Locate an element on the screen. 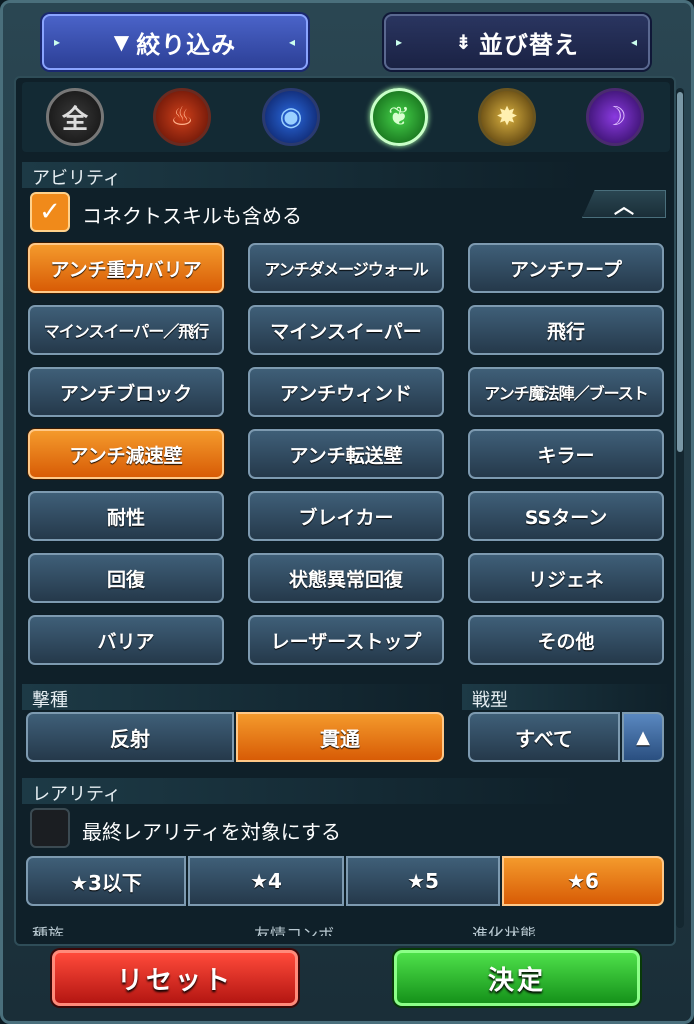 This screenshot has height=1024, width=694. ability-anti-block: アンチブロック is located at coordinates (126, 392).